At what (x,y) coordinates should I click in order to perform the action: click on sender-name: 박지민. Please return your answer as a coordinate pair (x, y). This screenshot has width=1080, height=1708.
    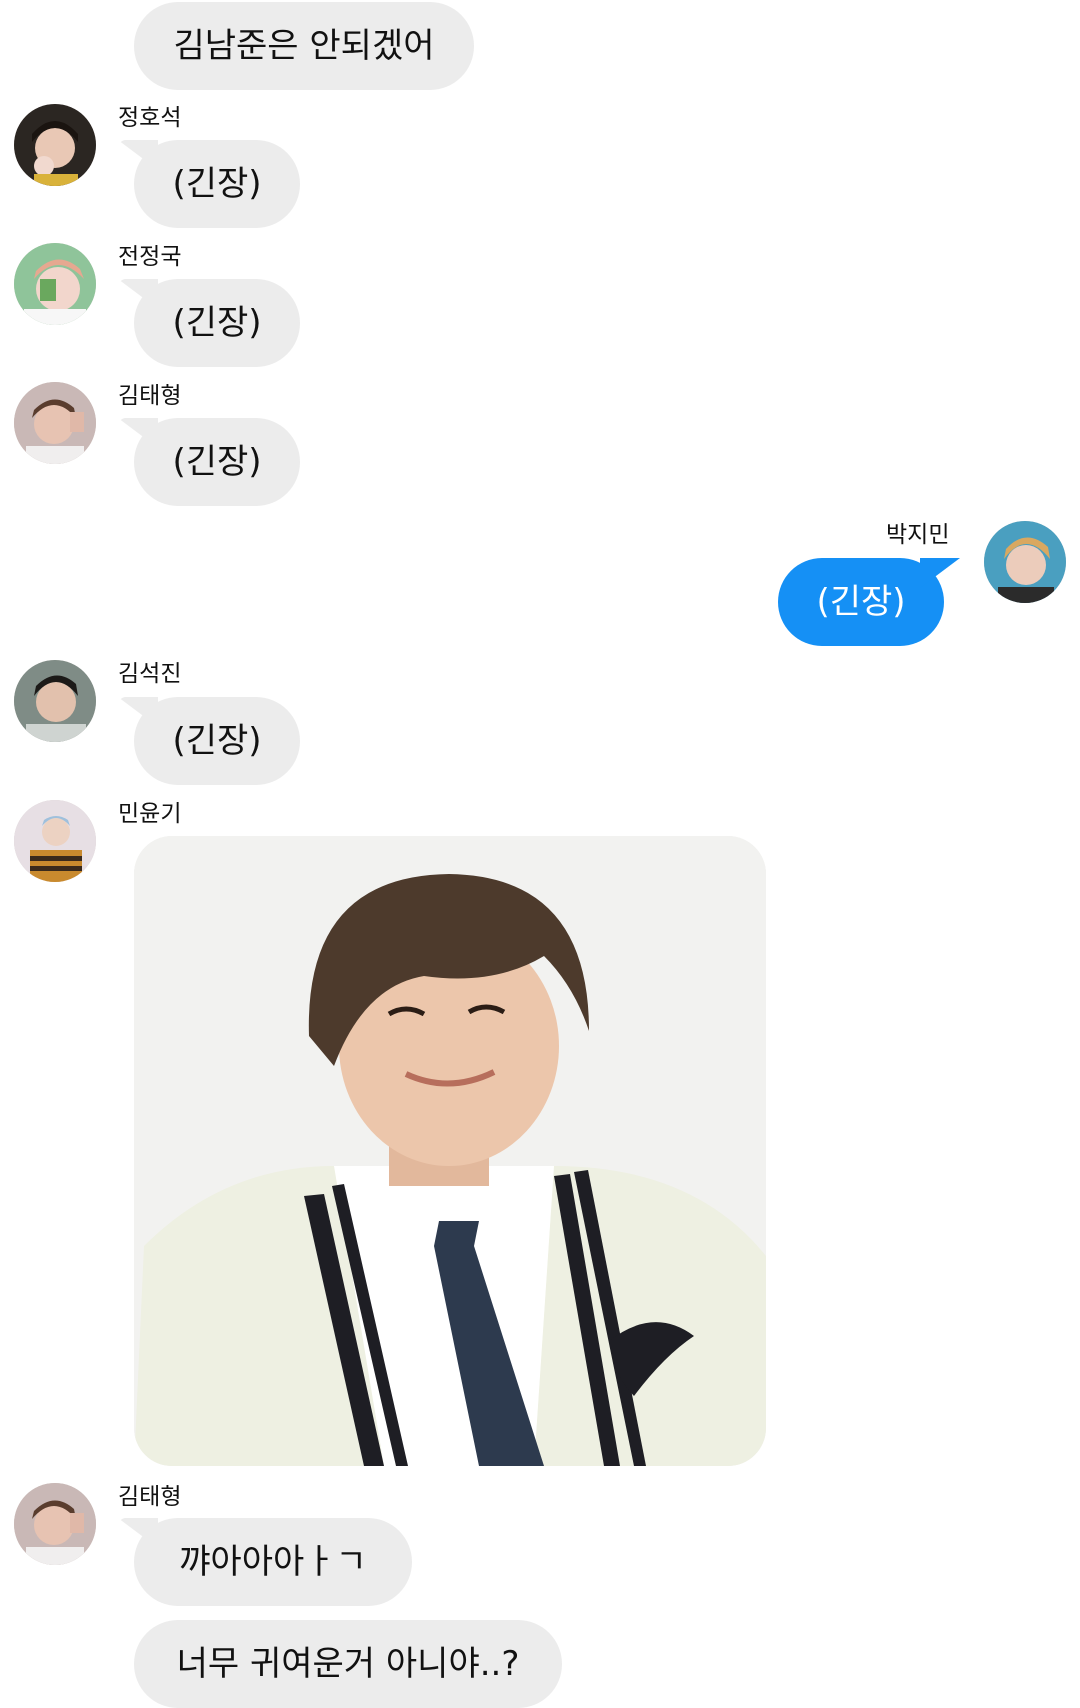
    Looking at the image, I should click on (918, 535).